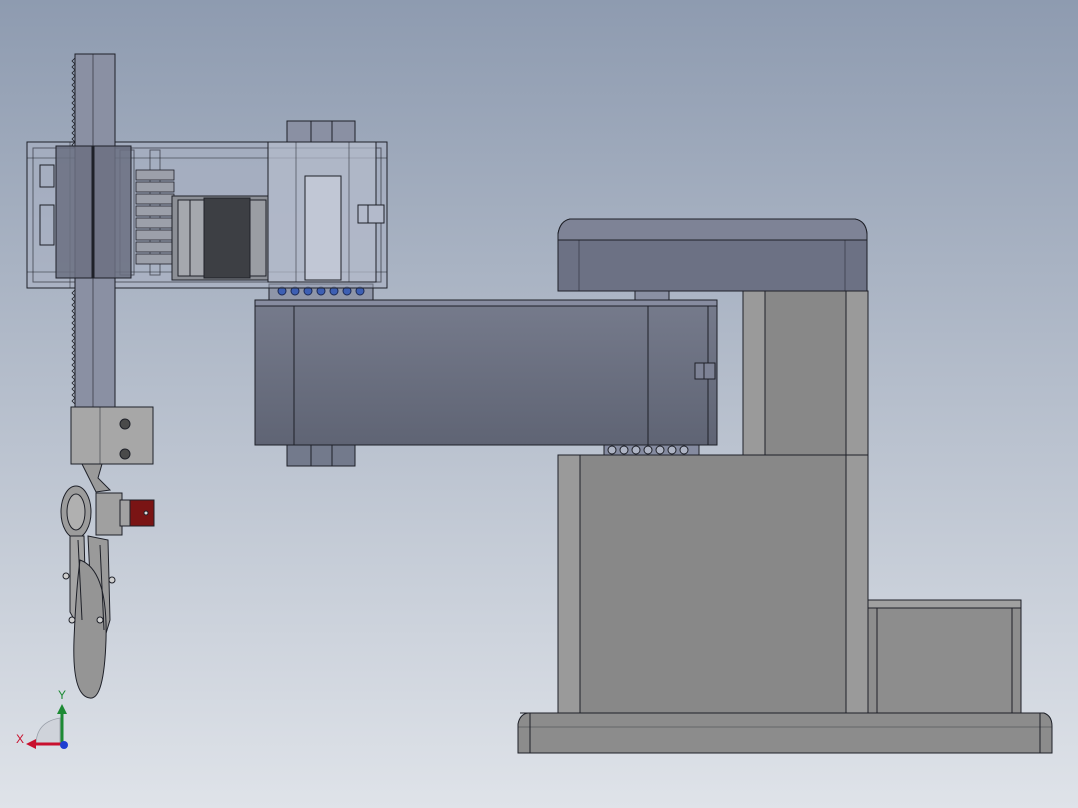 The width and height of the screenshot is (1078, 808). What do you see at coordinates (20, 739) in the screenshot?
I see `triad-x-label: X` at bounding box center [20, 739].